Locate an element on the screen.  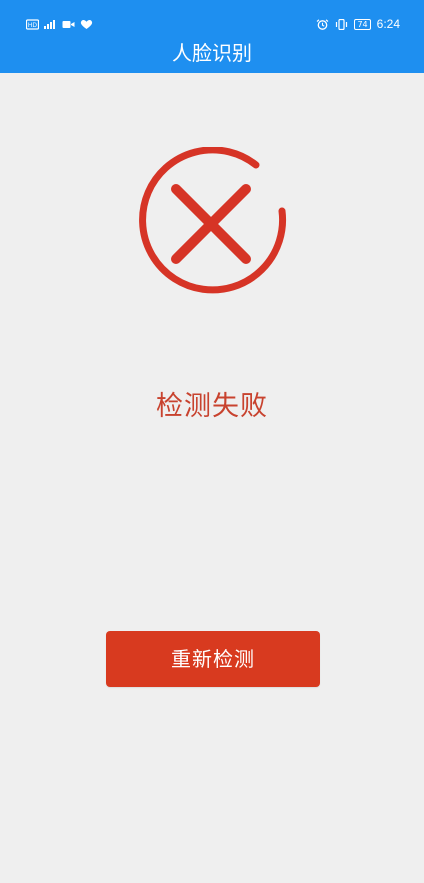
sim-icon: HD is located at coordinates (32, 24).